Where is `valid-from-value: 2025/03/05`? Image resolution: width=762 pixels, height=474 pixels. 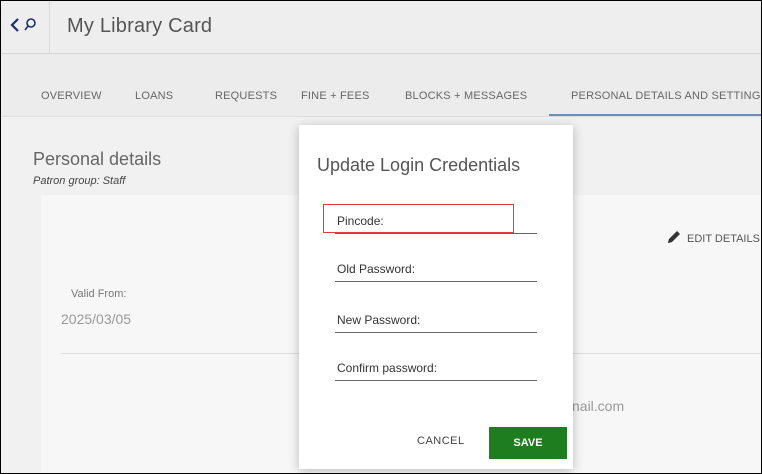 valid-from-value: 2025/03/05 is located at coordinates (96, 319).